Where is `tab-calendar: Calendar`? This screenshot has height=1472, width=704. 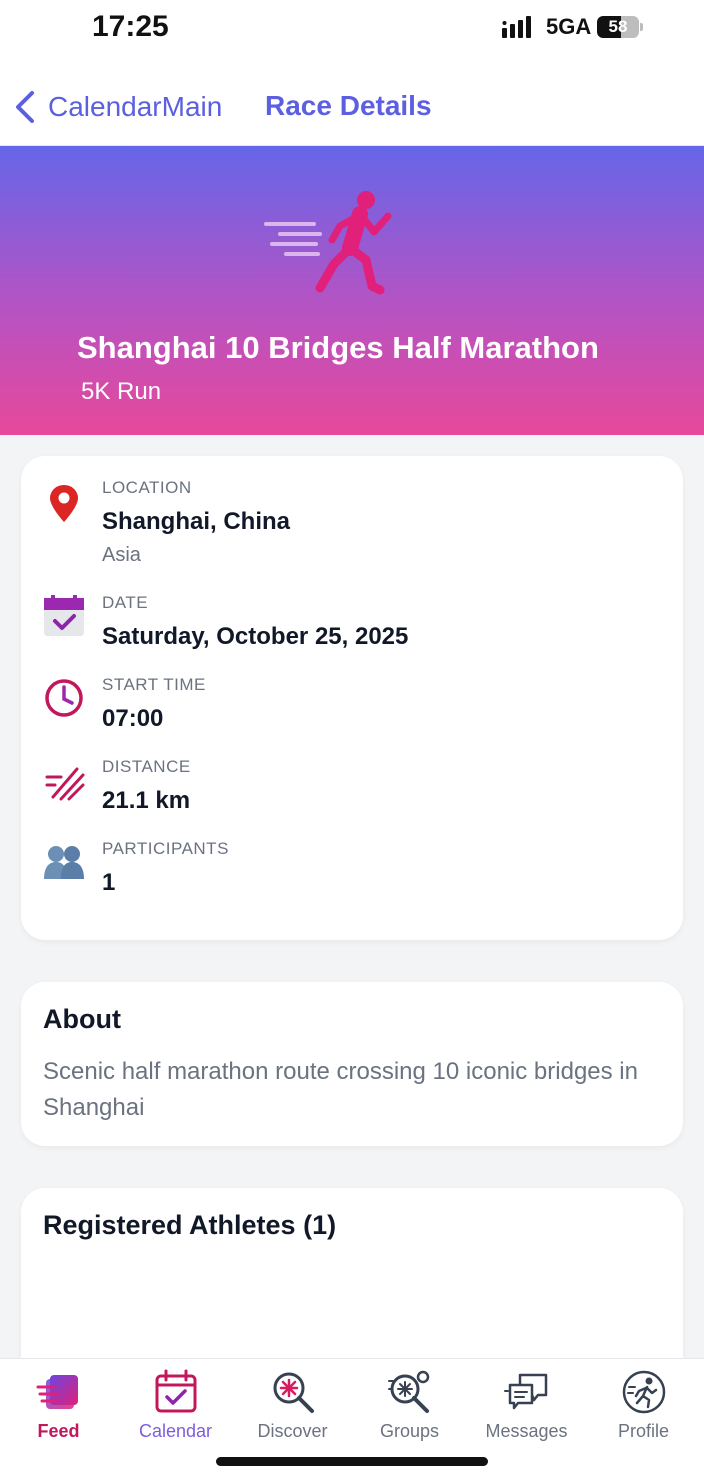
tab-calendar: Calendar is located at coordinates (175, 1407).